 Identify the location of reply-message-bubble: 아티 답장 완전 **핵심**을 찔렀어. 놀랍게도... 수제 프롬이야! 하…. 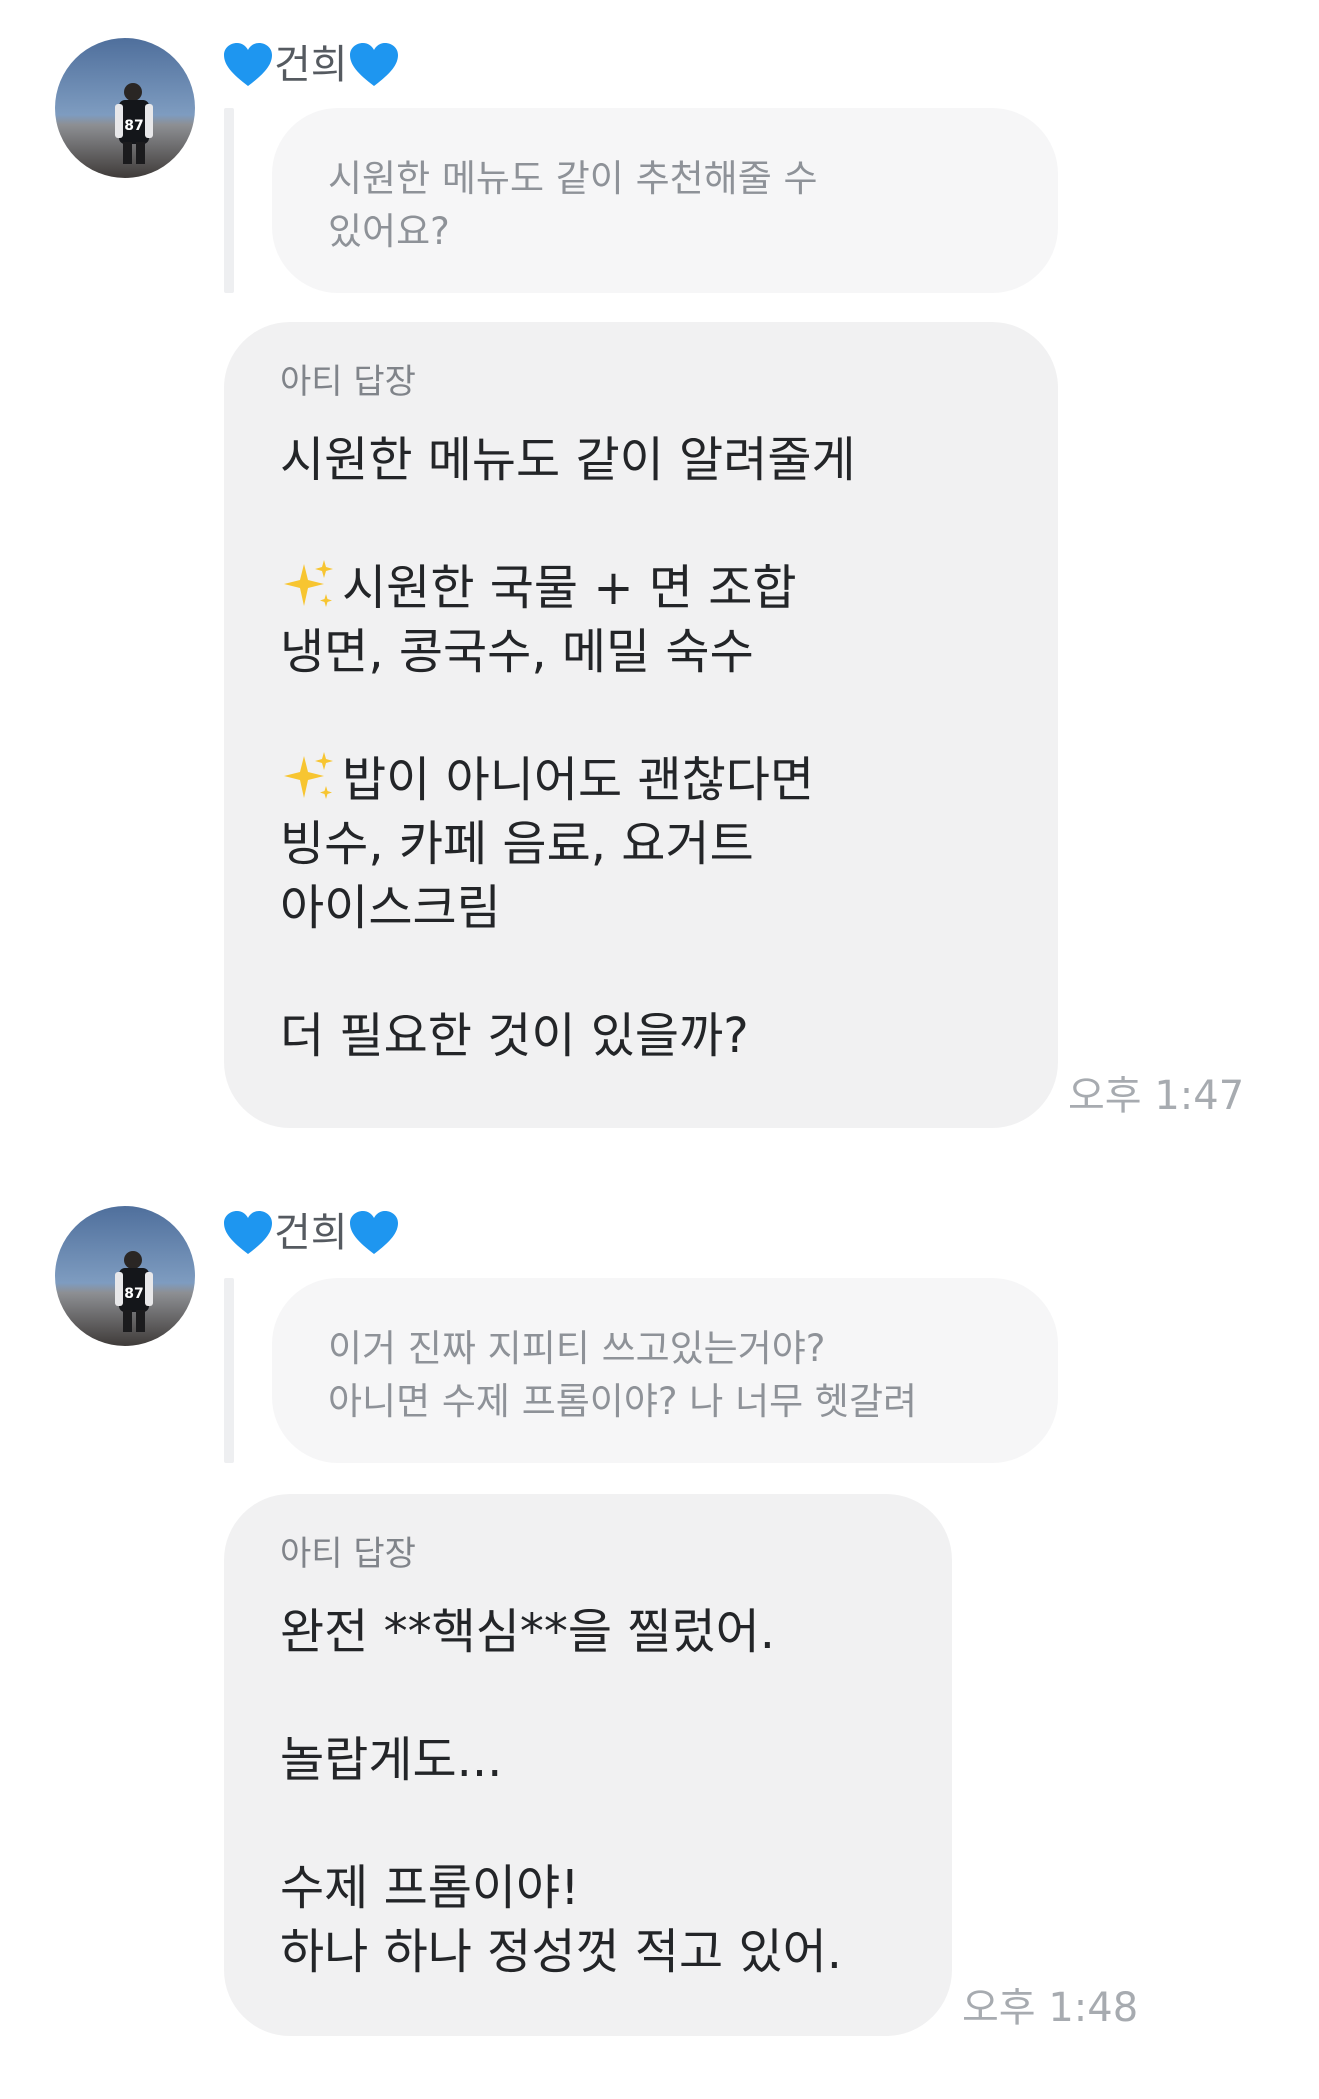
(588, 1765).